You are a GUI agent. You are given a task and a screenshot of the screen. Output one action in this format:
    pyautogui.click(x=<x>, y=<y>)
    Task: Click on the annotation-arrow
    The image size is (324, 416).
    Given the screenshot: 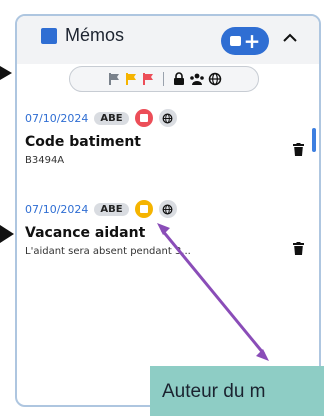 What is the action you would take?
    pyautogui.click(x=213, y=292)
    